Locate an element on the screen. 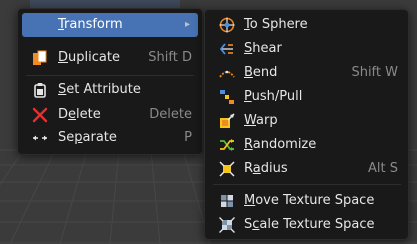 This screenshot has height=244, width=417. randomize-icon is located at coordinates (227, 145).